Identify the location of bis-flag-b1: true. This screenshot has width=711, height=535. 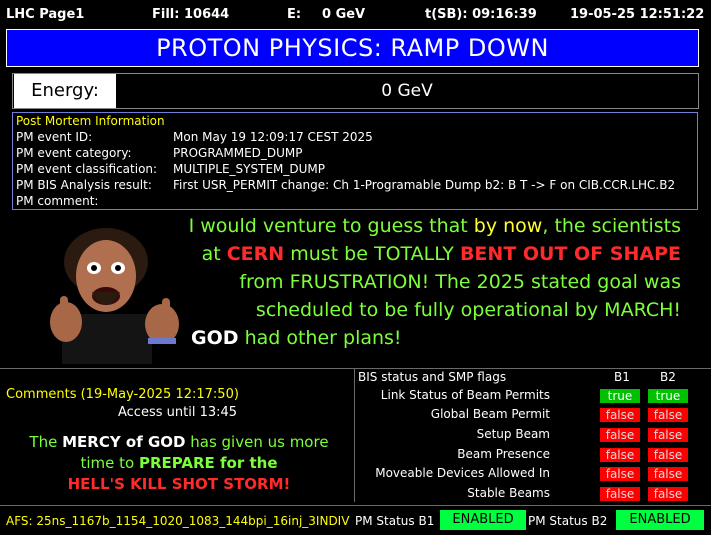
(620, 396).